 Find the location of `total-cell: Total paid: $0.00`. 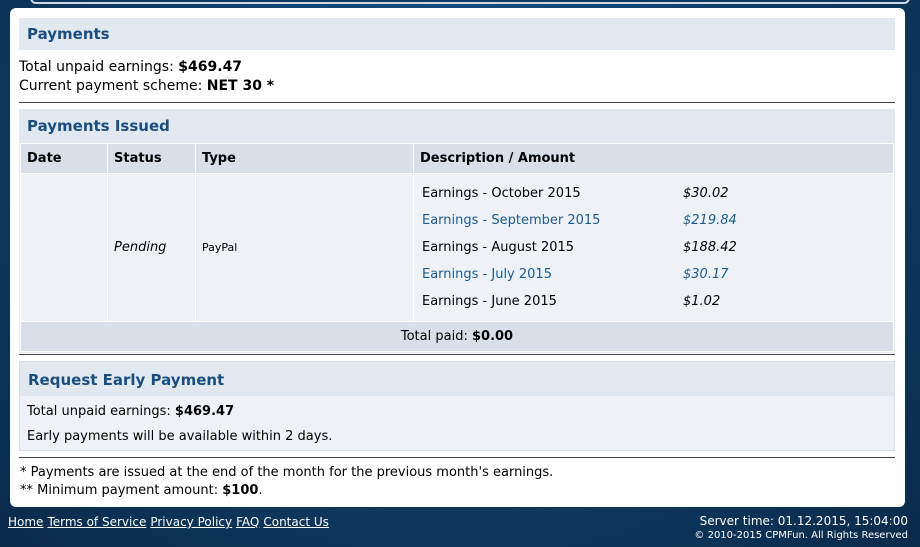

total-cell: Total paid: $0.00 is located at coordinates (457, 336).